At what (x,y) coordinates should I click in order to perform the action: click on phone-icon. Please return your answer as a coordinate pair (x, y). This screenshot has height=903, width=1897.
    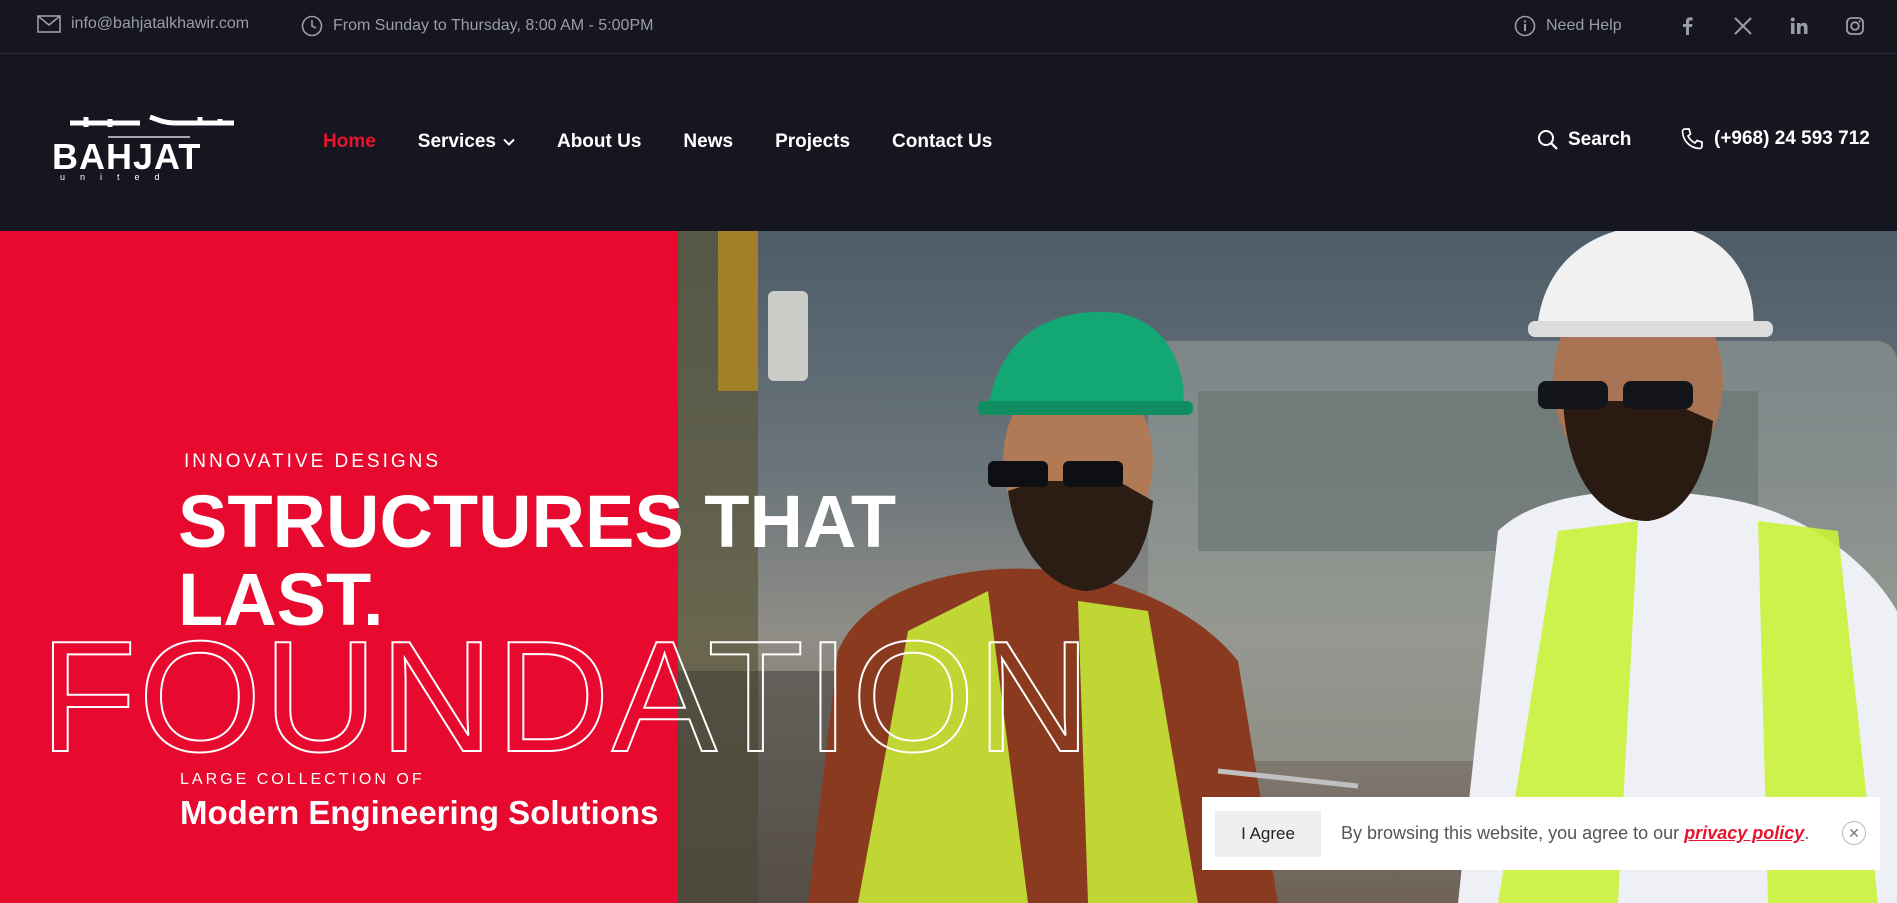
    Looking at the image, I should click on (1692, 139).